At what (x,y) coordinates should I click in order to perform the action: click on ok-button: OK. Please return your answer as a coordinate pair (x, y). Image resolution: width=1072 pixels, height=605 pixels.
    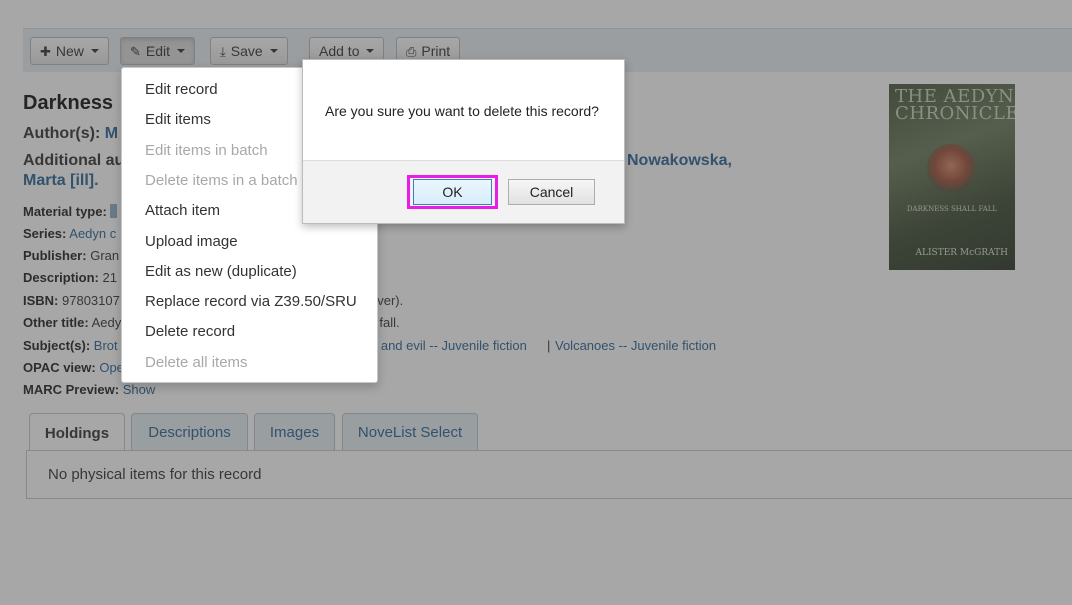
    Looking at the image, I should click on (452, 192).